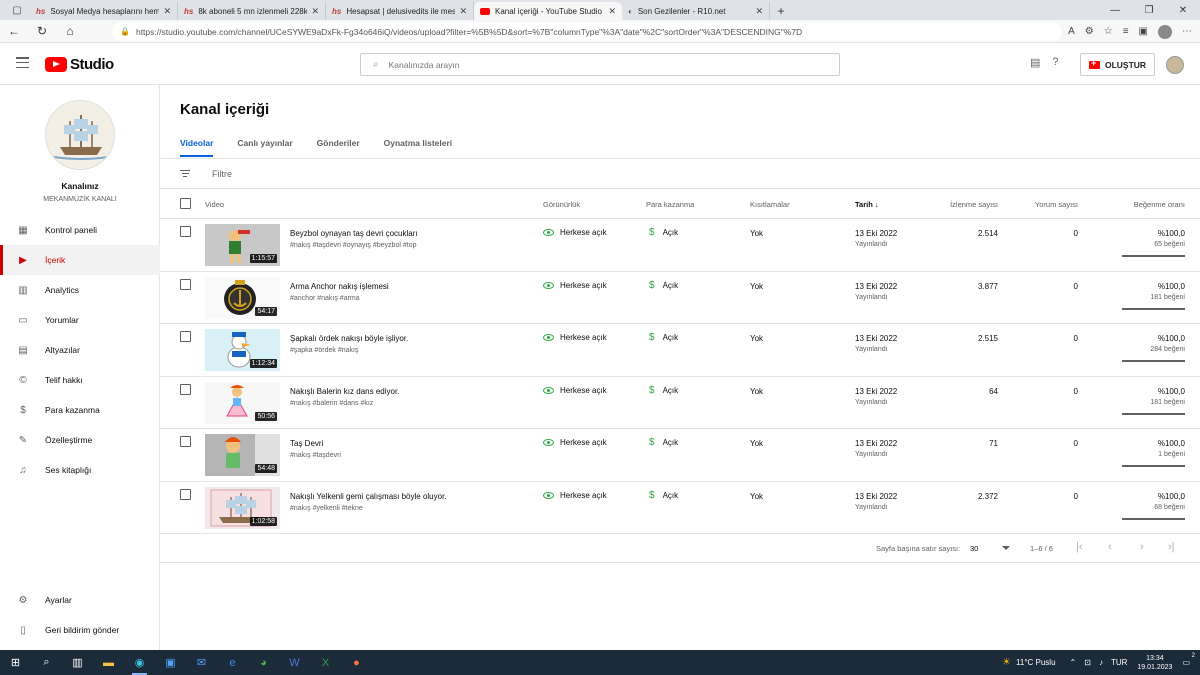 The height and width of the screenshot is (675, 1200). I want to click on rows-per-page-select: 30, so click(974, 548).